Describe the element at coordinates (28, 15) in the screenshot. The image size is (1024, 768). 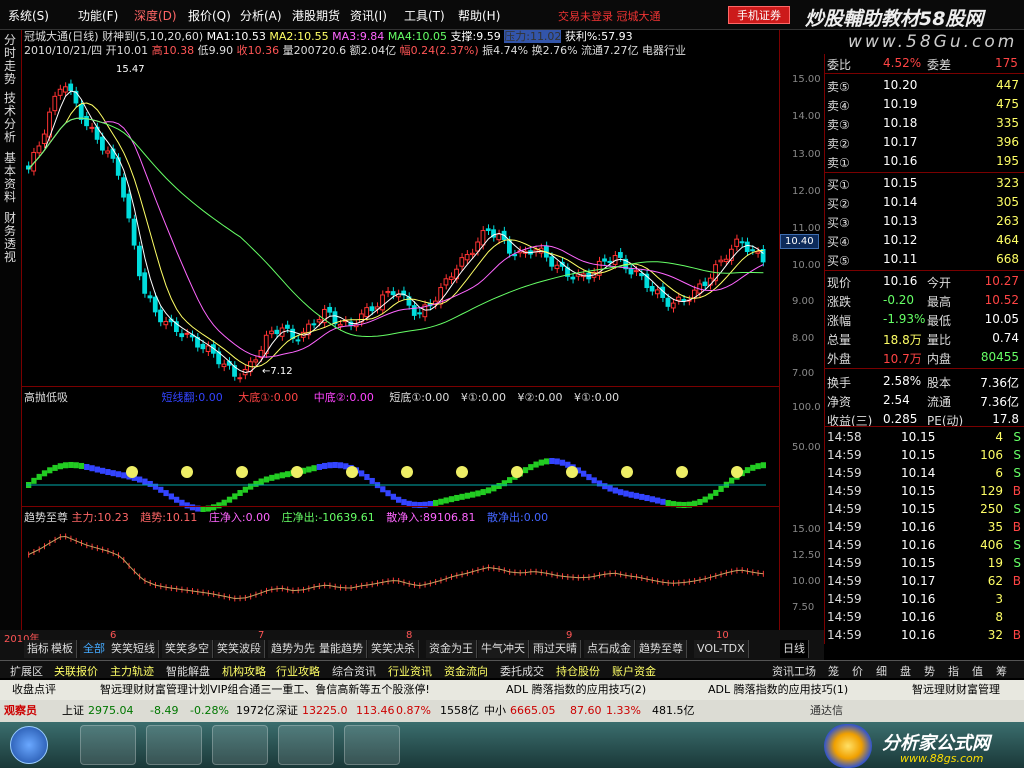
I see `menu-system: 系统(S)` at that location.